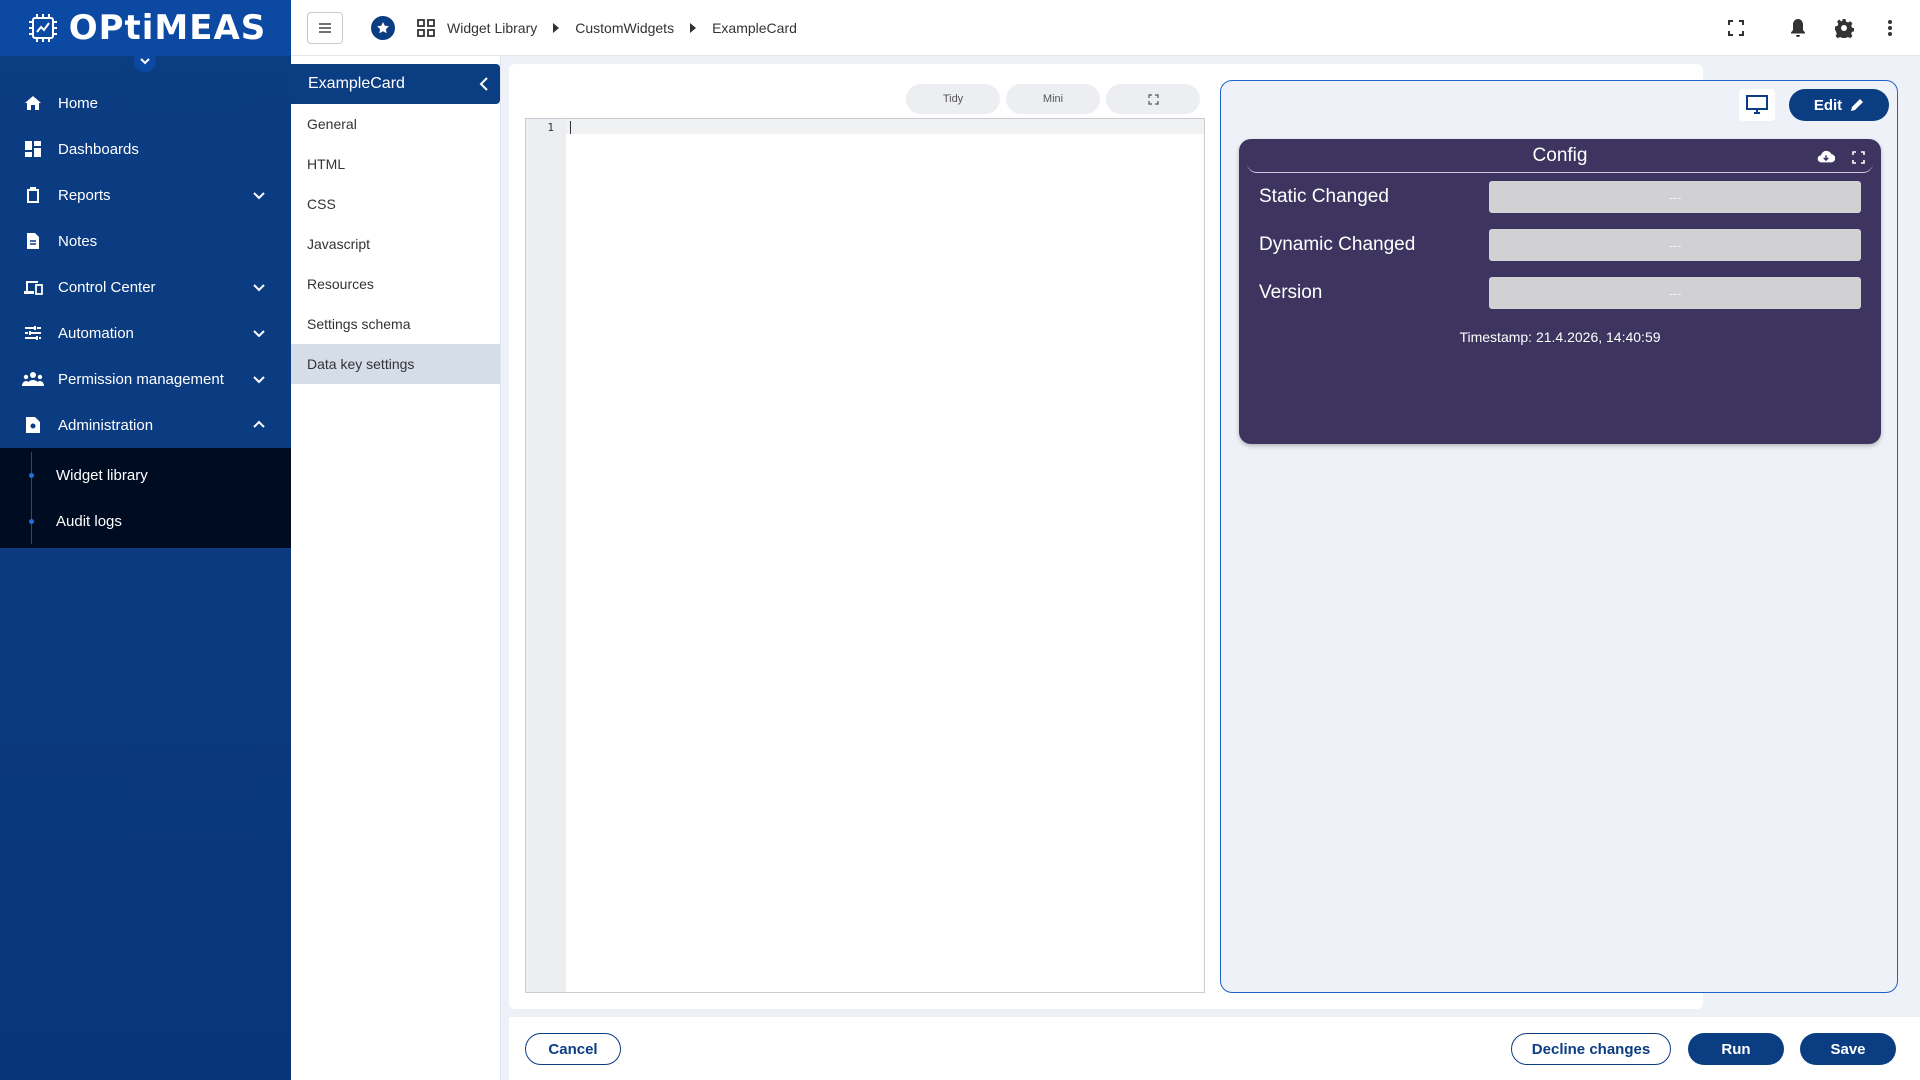 The width and height of the screenshot is (1920, 1080). Describe the element at coordinates (1826, 157) in the screenshot. I see `cloud-download-icon` at that location.